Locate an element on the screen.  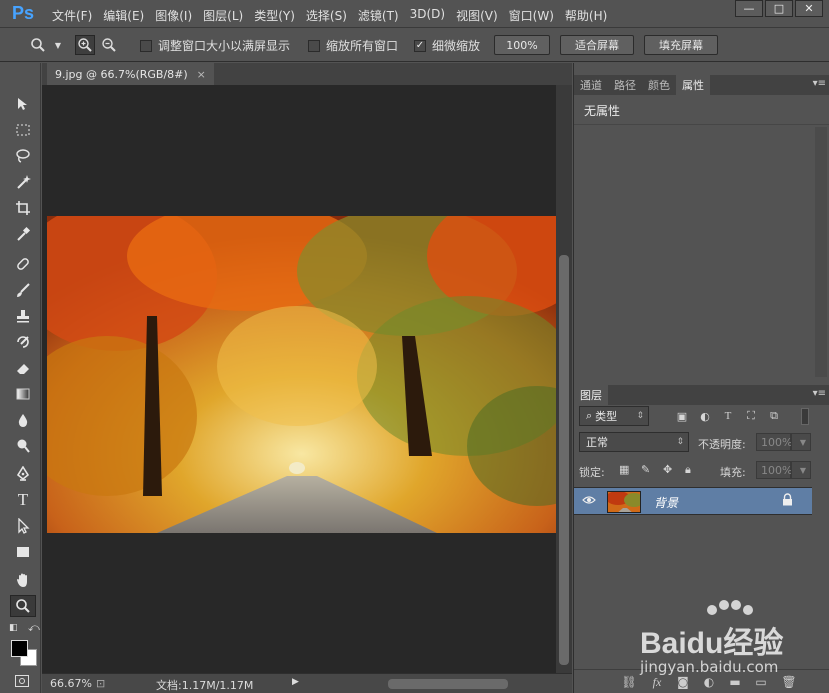
opacity-input: 100% is located at coordinates (774, 442).